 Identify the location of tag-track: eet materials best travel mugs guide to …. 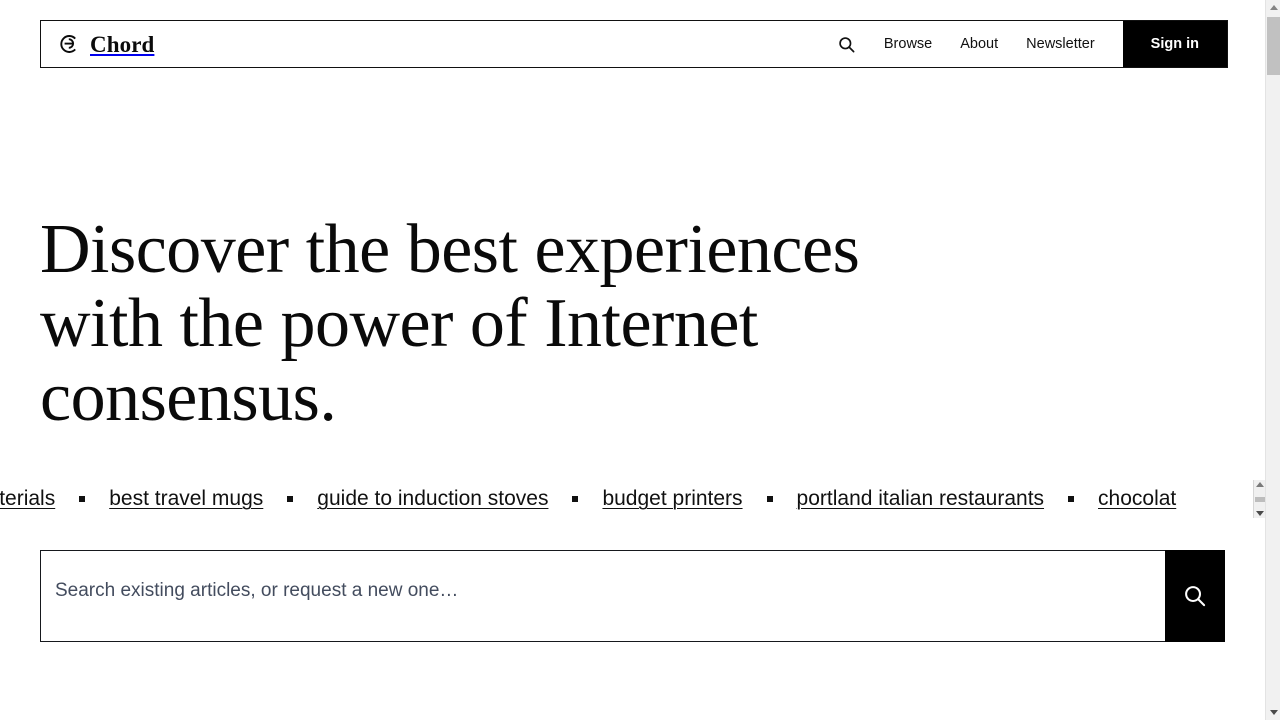
(588, 499).